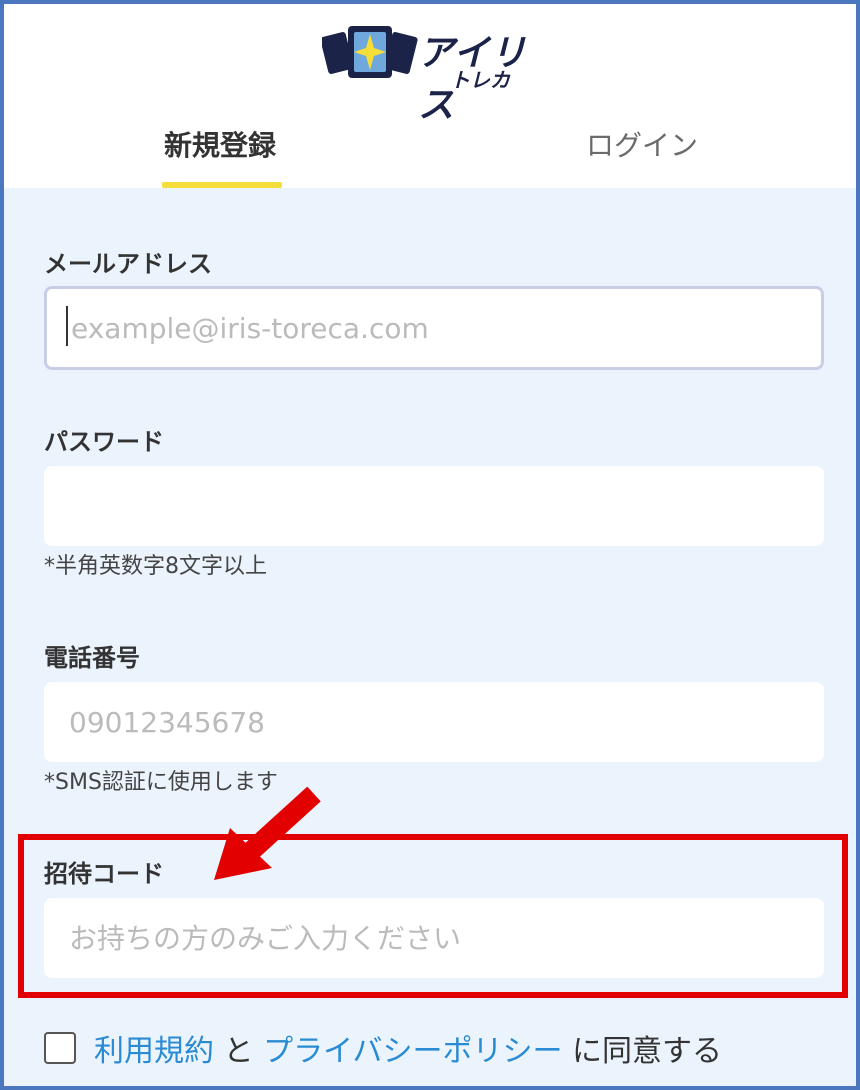 The image size is (860, 1090). I want to click on password-label: パスワード, so click(104, 442).